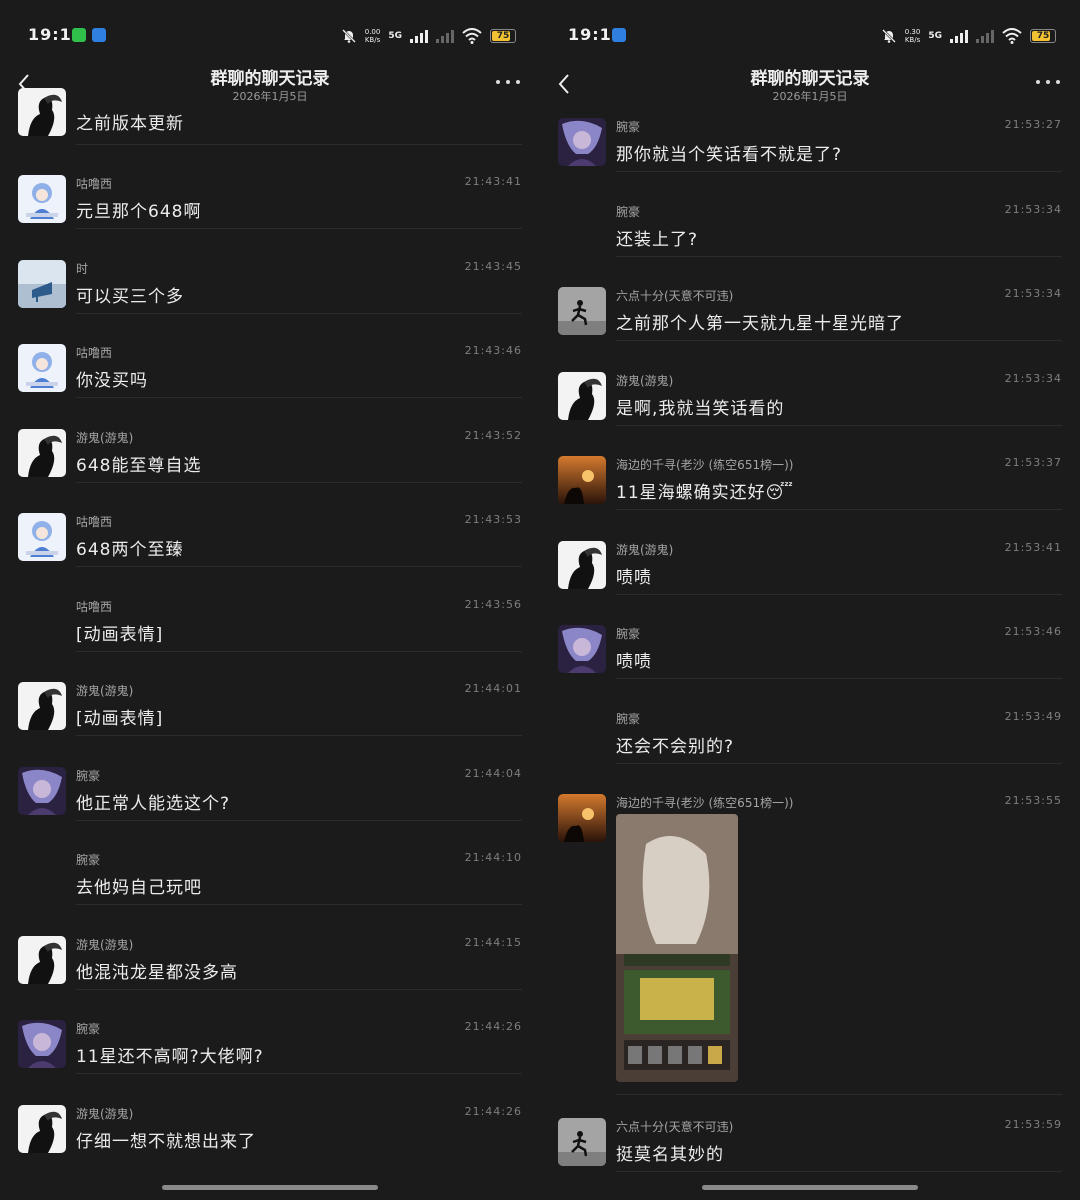 This screenshot has width=1080, height=1200. I want to click on message-time: 21:53:37, so click(1033, 462).